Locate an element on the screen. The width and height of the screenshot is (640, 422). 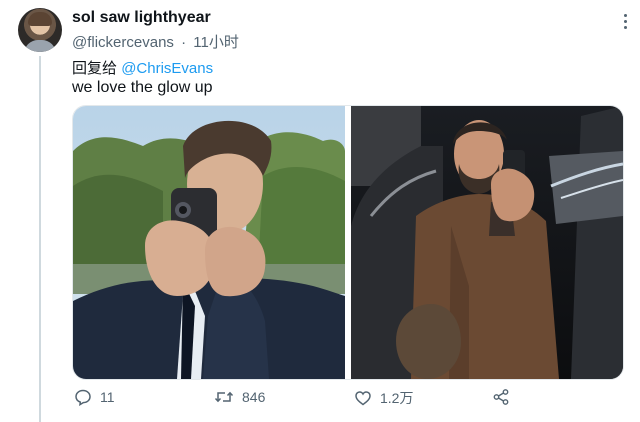
reply-mention-link: @ChrisEvans is located at coordinates (167, 68).